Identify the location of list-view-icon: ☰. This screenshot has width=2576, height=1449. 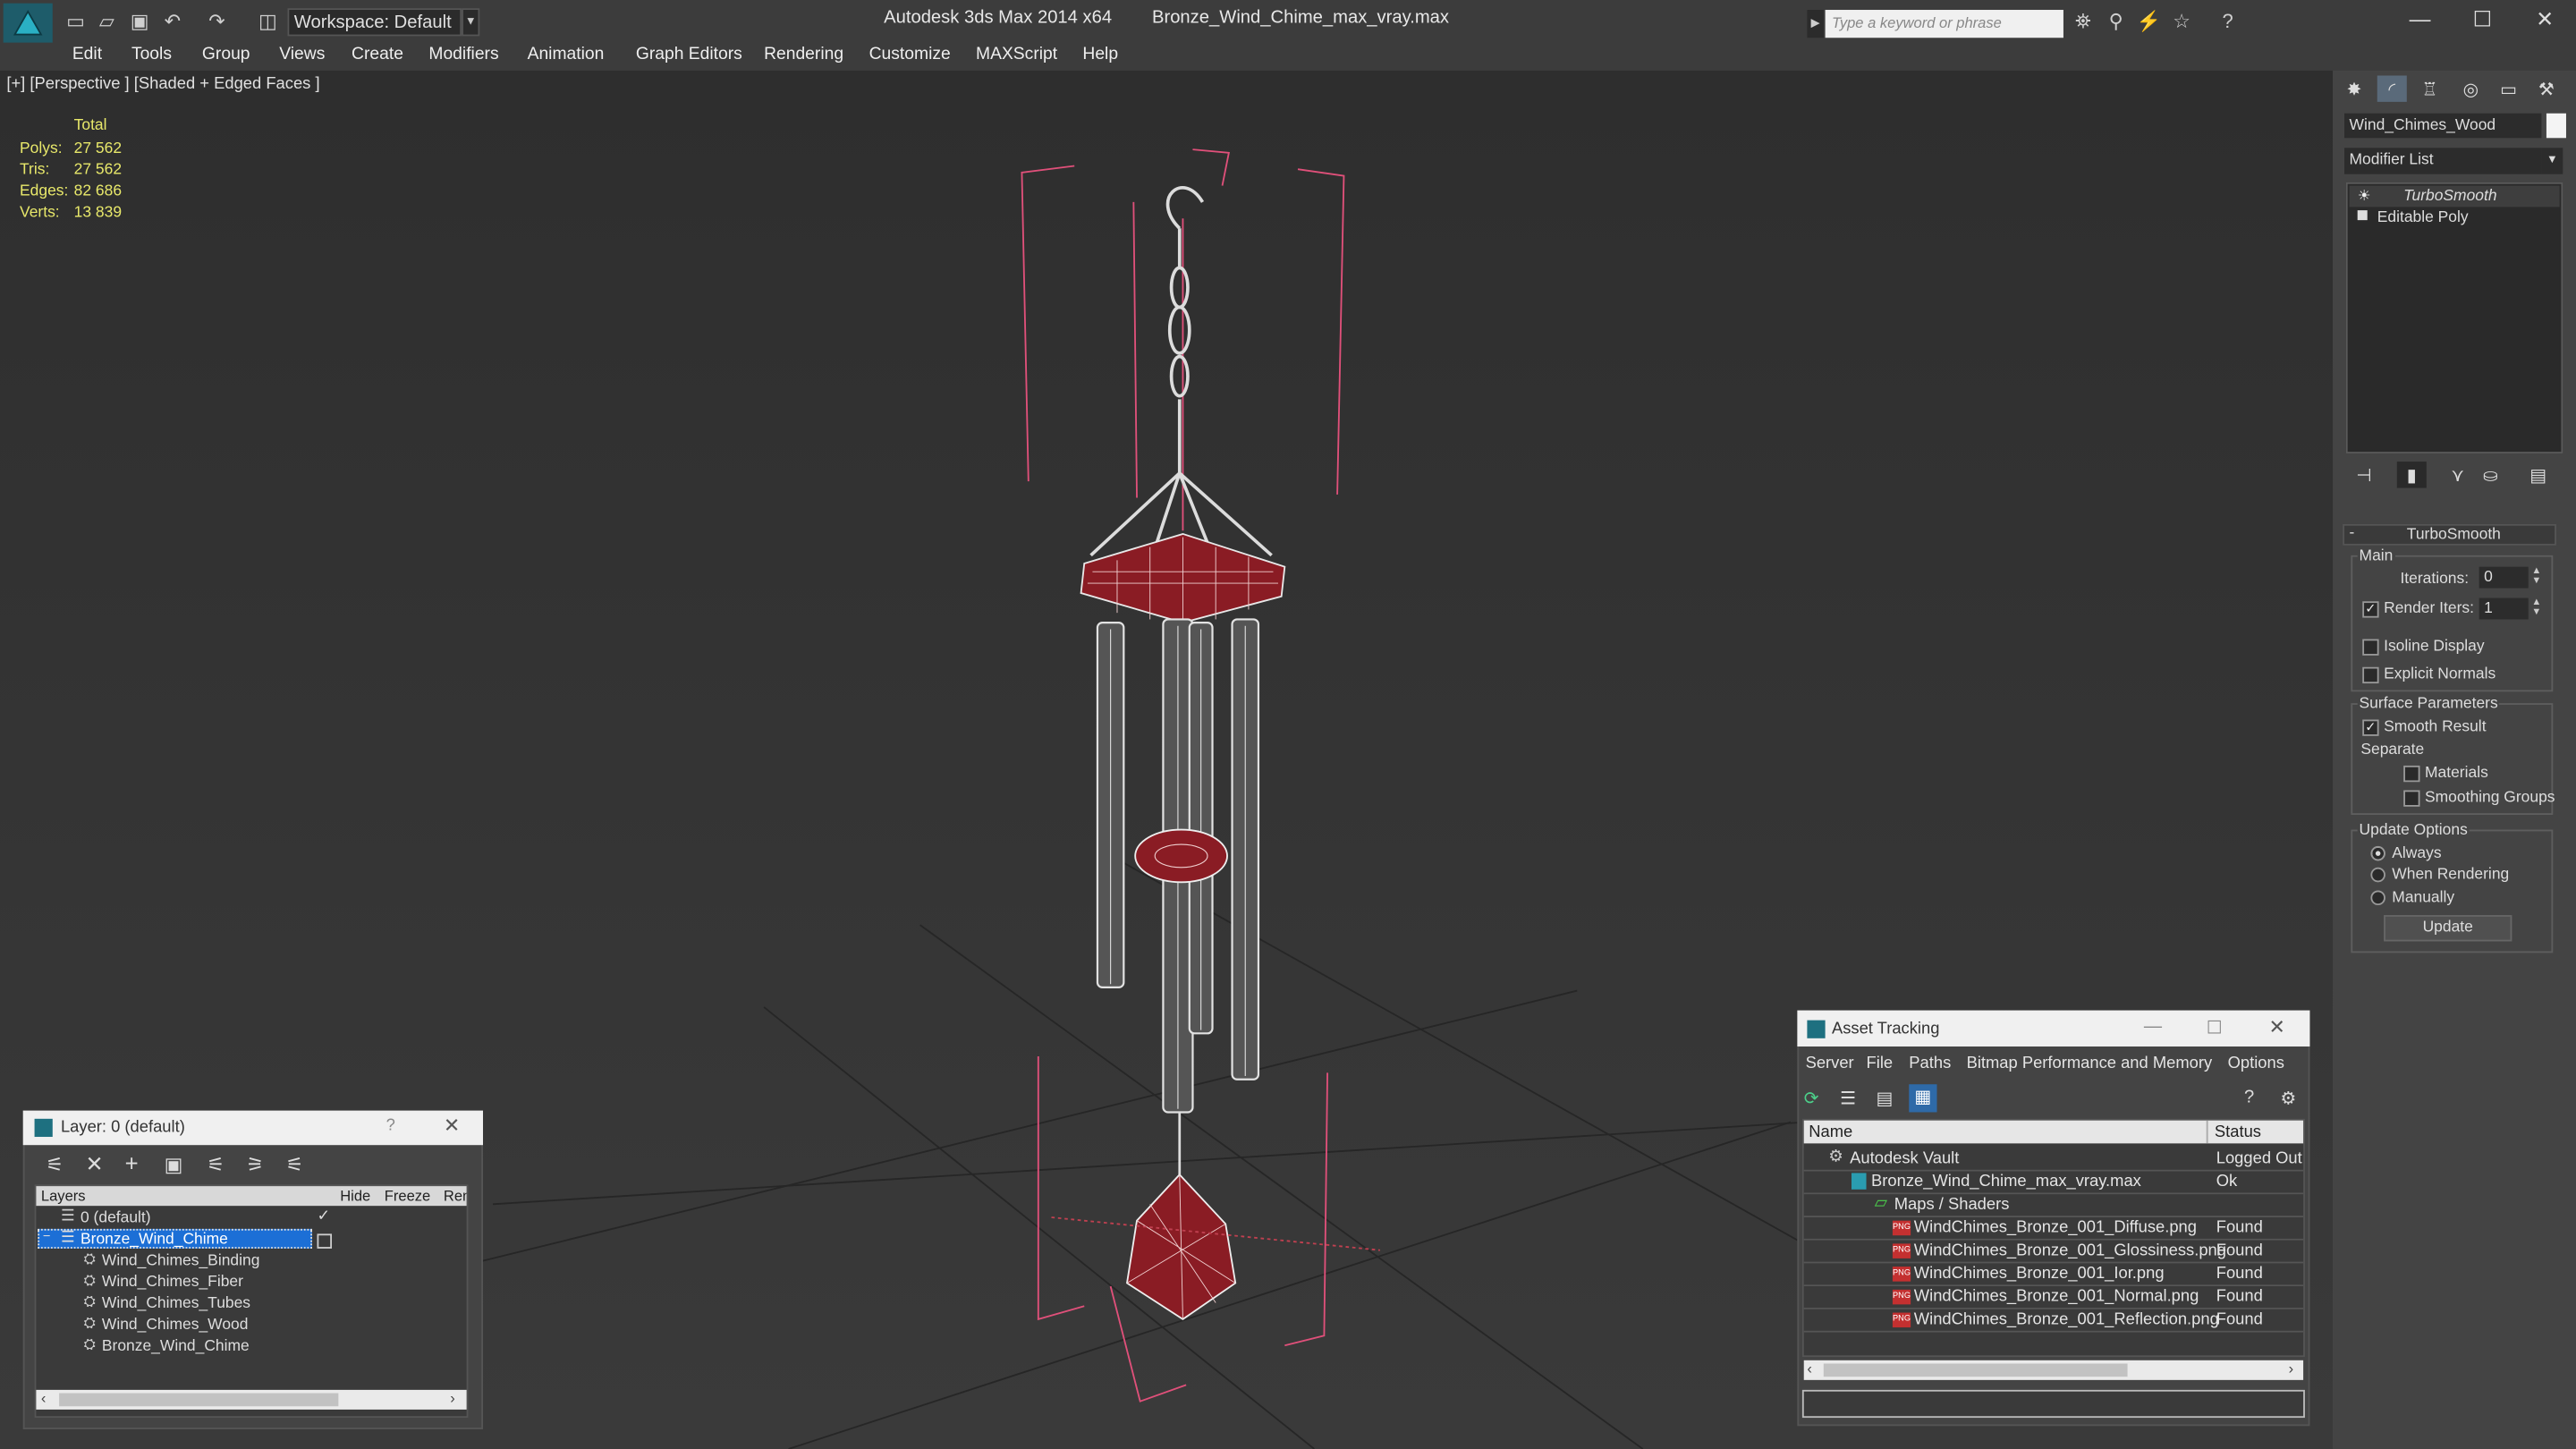
(1848, 1098).